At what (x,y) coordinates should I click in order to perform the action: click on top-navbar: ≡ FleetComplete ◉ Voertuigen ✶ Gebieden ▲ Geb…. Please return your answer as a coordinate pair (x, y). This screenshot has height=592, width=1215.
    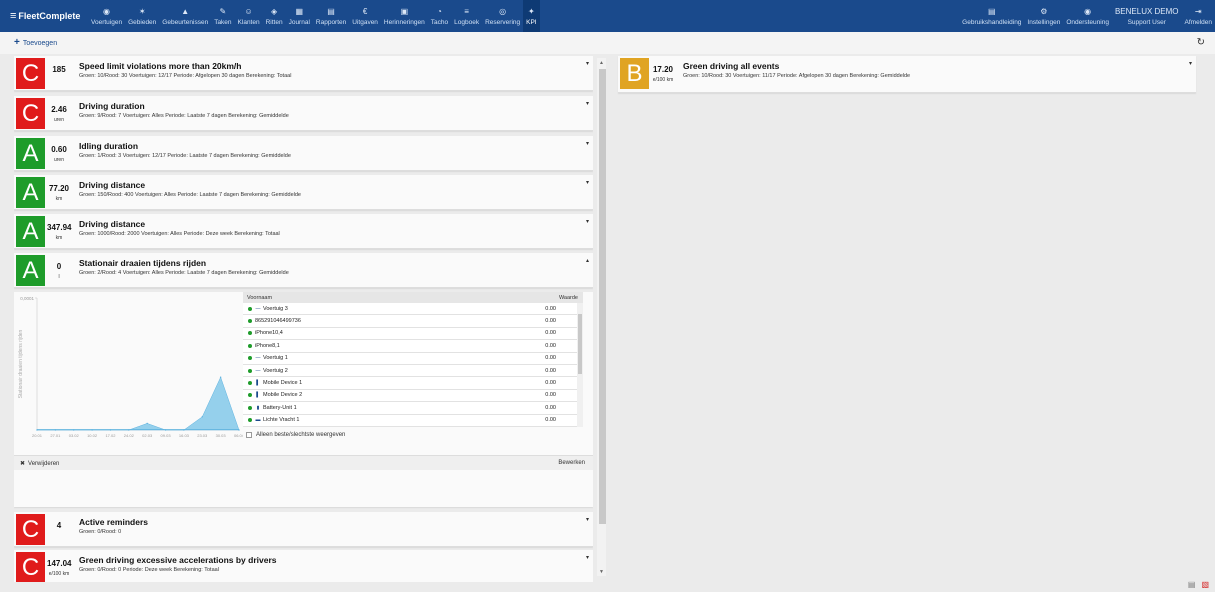
    Looking at the image, I should click on (607, 16).